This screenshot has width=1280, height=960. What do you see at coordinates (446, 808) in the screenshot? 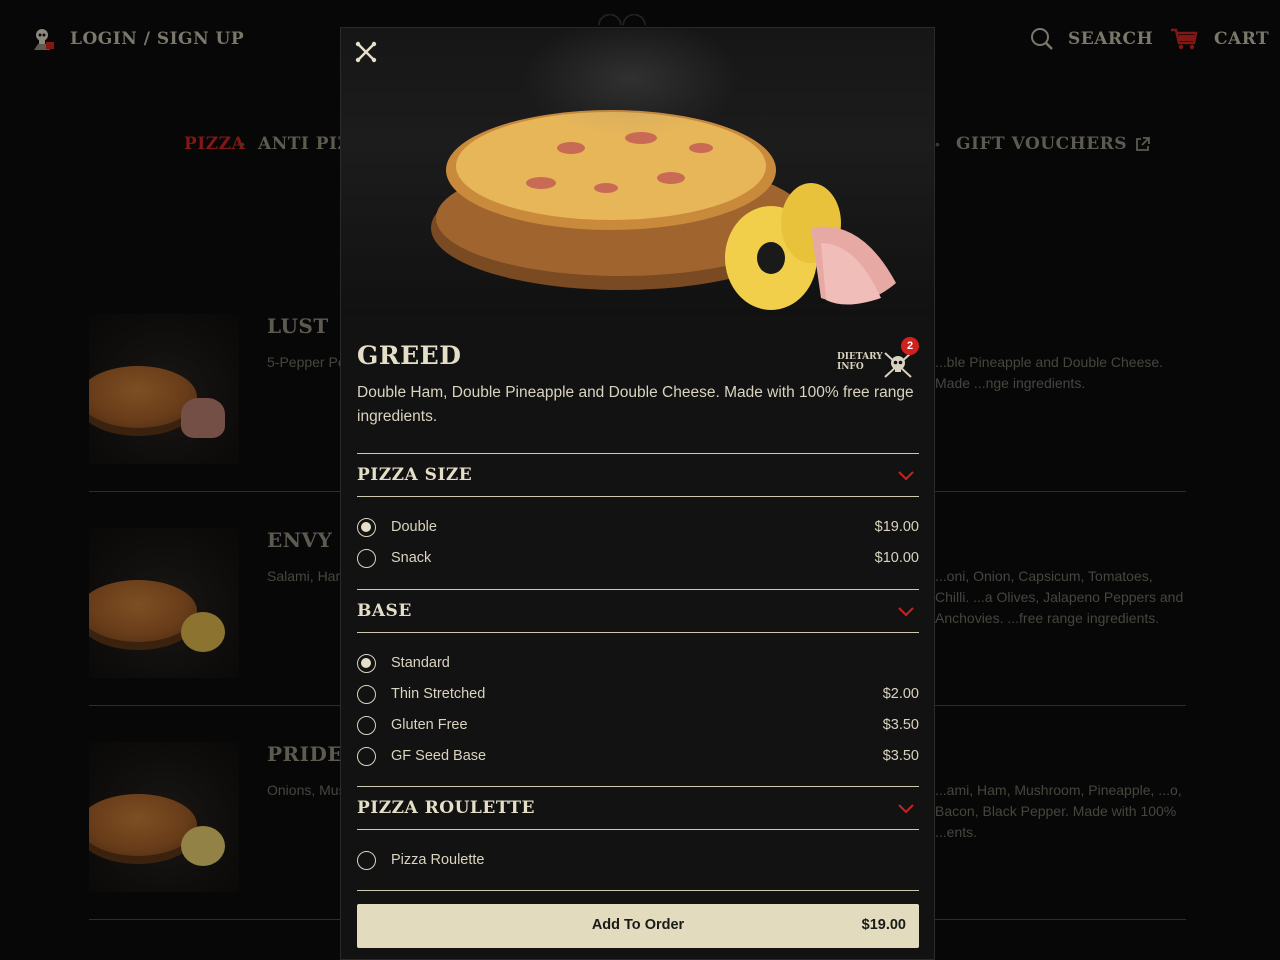
I see `section-title: Pizza Roulette` at bounding box center [446, 808].